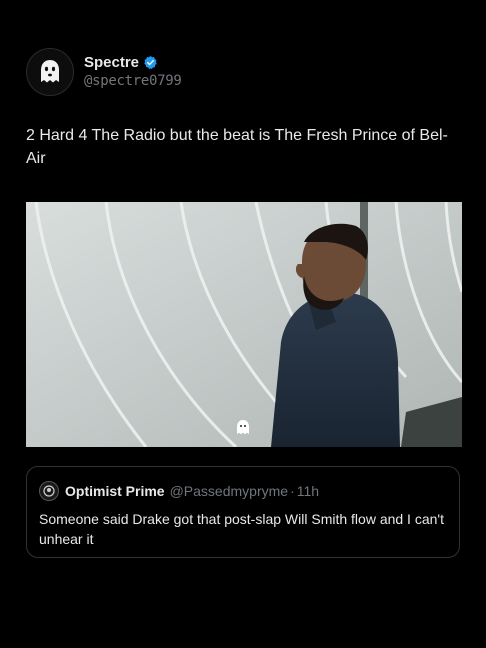 The height and width of the screenshot is (648, 486). What do you see at coordinates (115, 491) in the screenshot?
I see `quote-author-name: Optimist Prime` at bounding box center [115, 491].